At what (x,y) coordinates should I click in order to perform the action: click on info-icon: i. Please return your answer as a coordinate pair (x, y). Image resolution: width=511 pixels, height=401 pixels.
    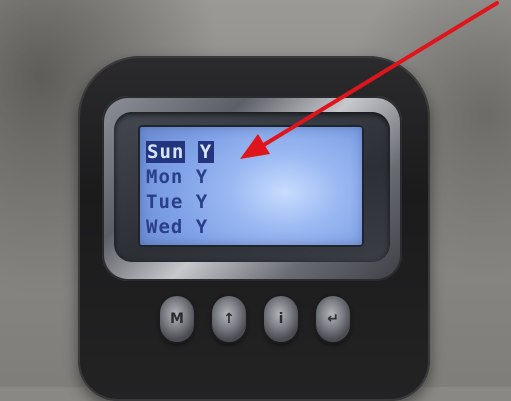
    Looking at the image, I should click on (281, 319).